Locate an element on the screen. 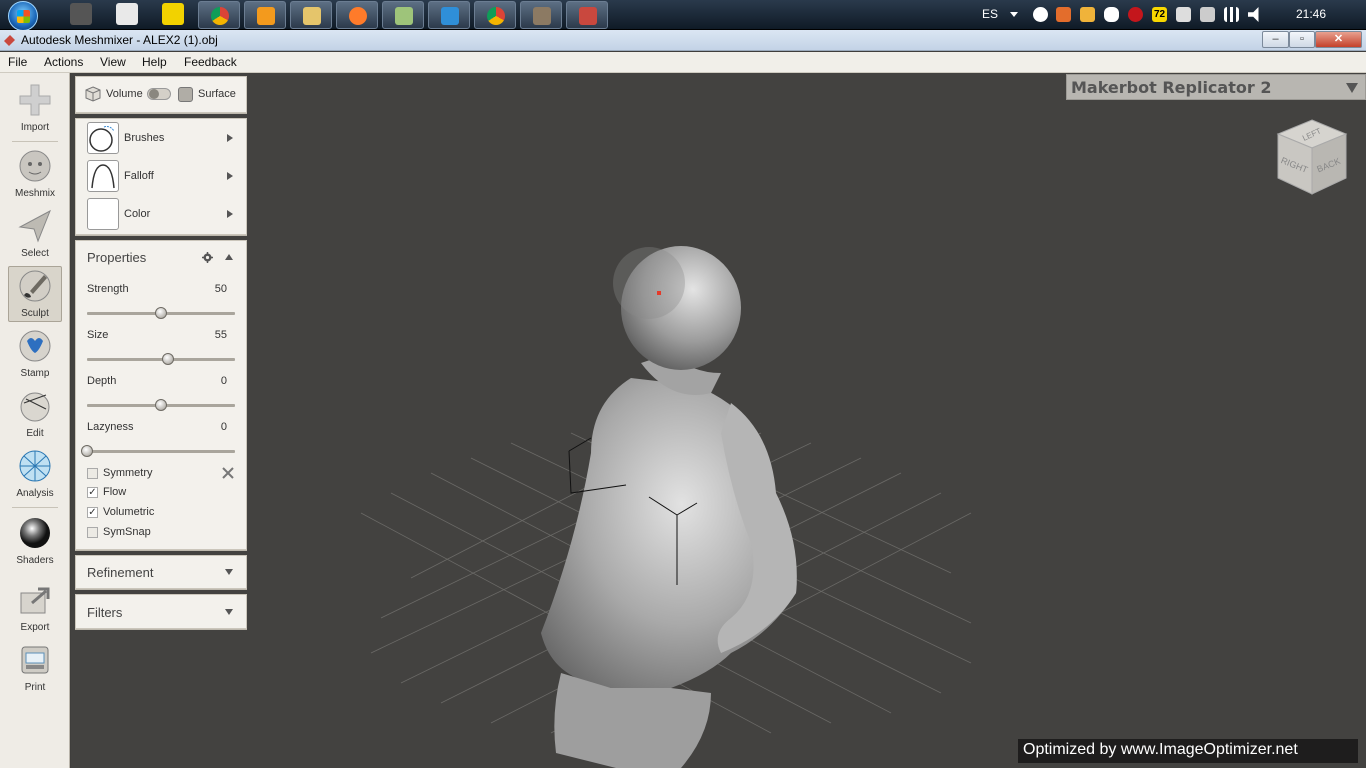 The height and width of the screenshot is (768, 1366). depth-slider is located at coordinates (161, 405).